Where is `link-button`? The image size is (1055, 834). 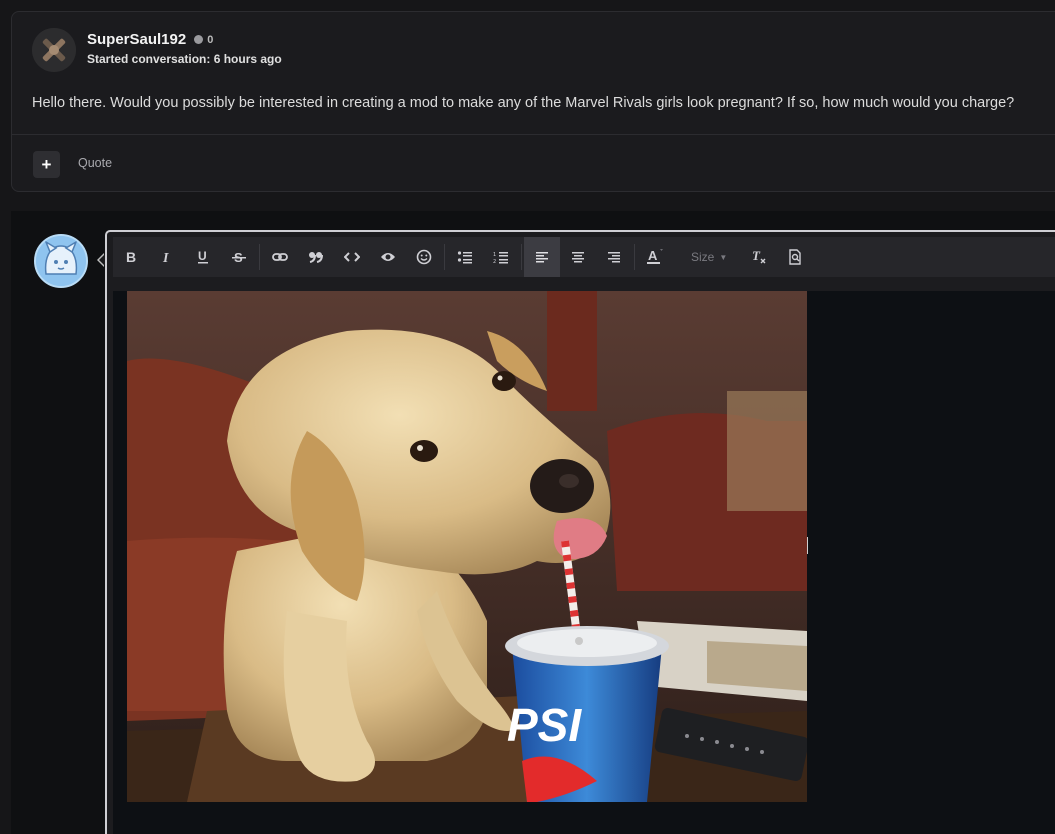
link-button is located at coordinates (280, 257).